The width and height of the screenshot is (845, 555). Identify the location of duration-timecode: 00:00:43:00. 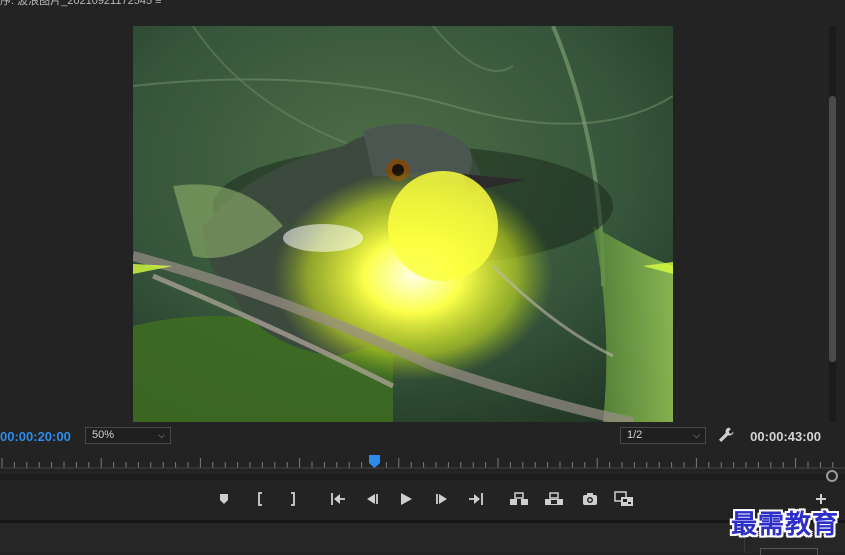
(785, 436).